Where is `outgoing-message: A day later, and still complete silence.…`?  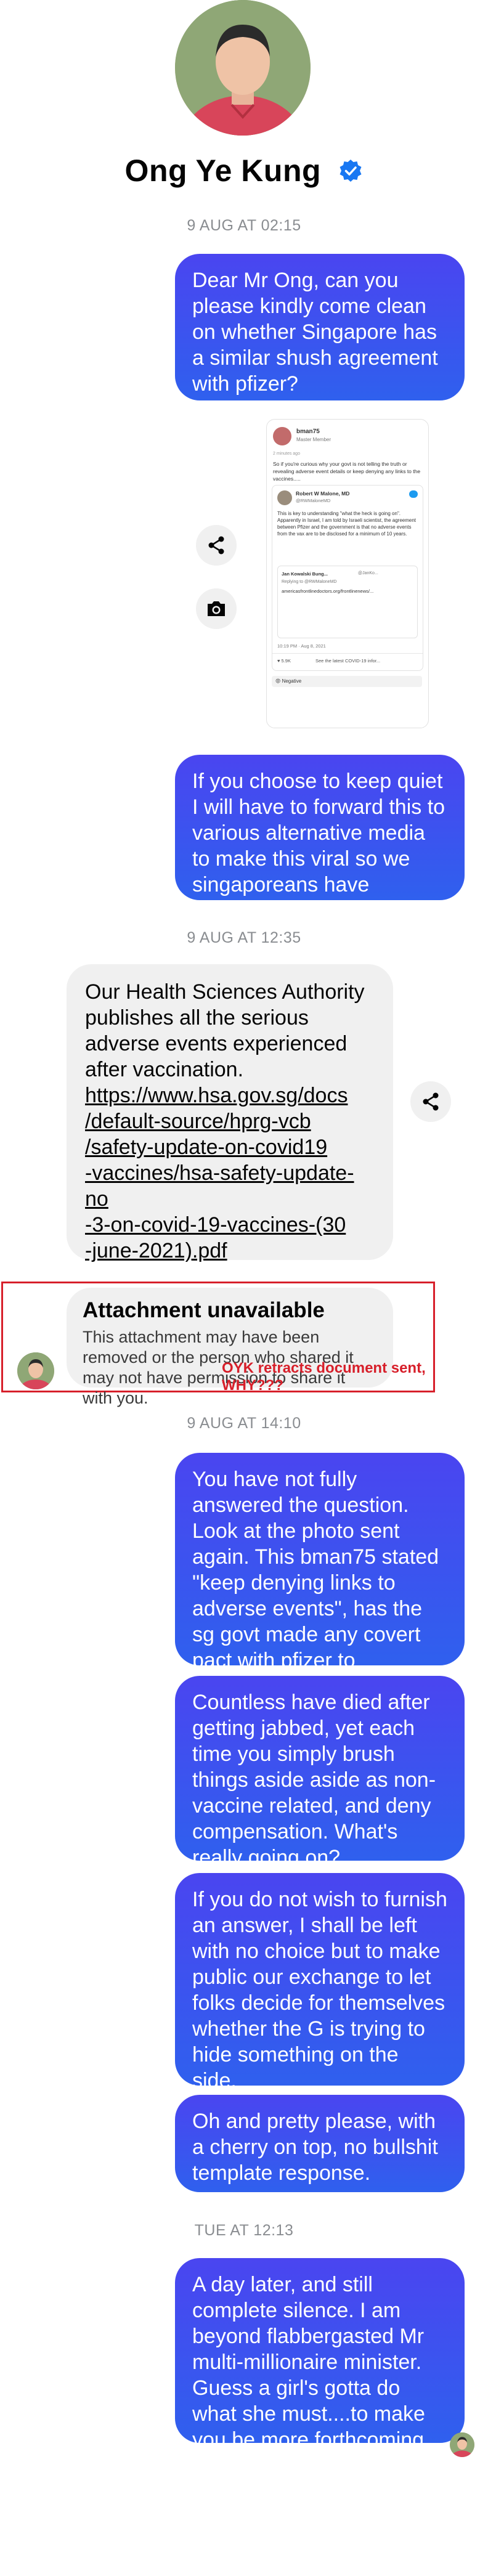
outgoing-message: A day later, and still complete silence.… is located at coordinates (320, 2355).